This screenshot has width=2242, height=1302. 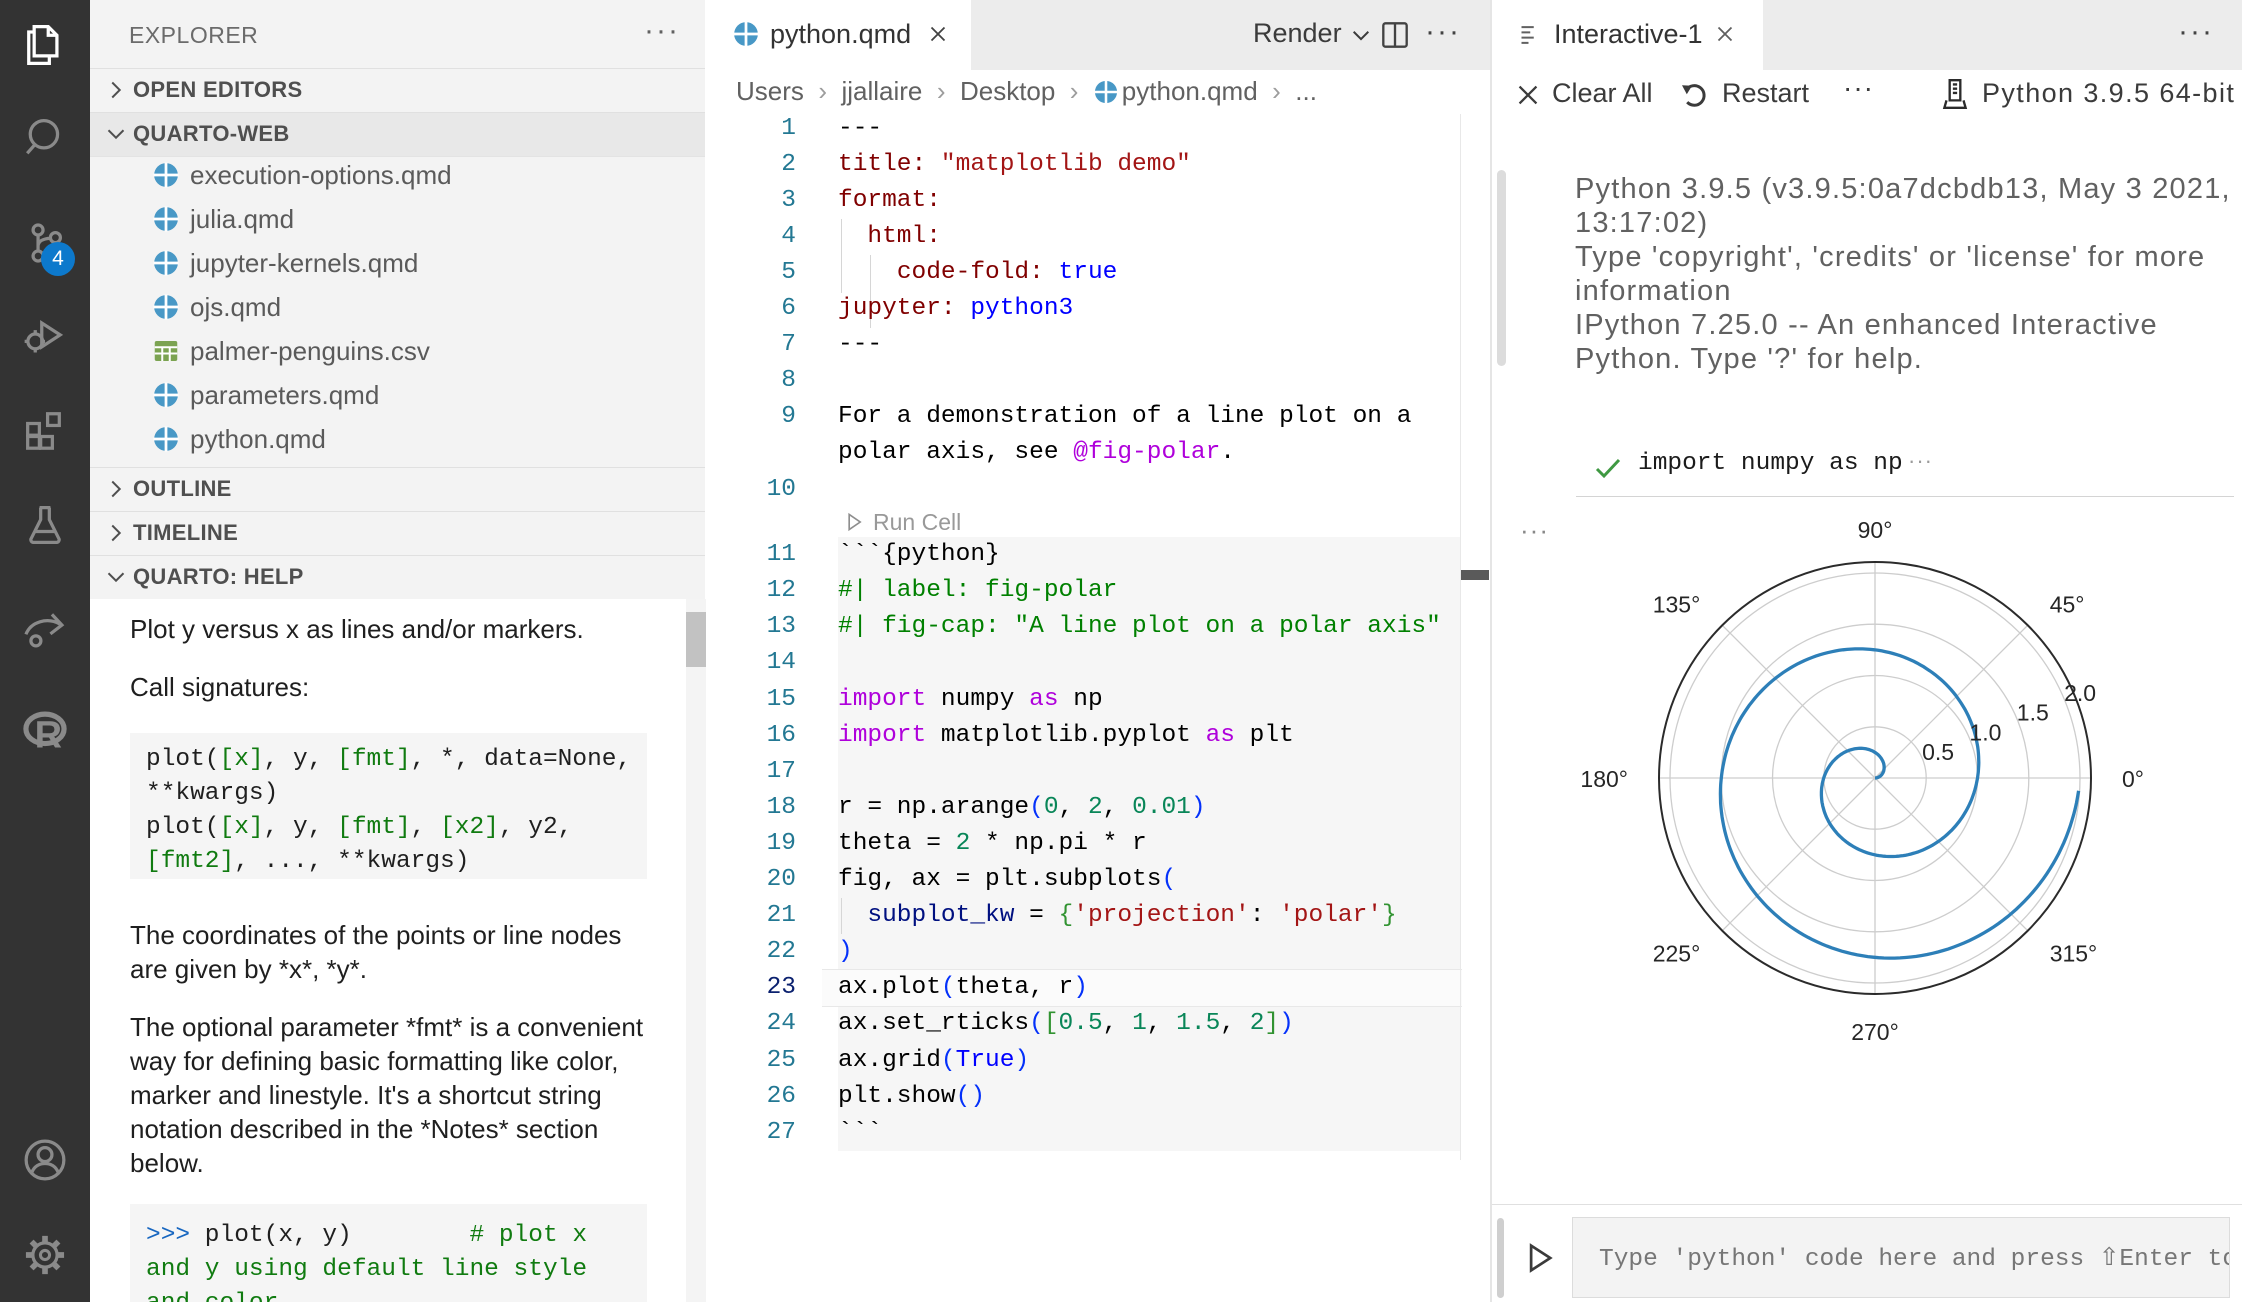 I want to click on svg-text: 225°, so click(x=1677, y=954).